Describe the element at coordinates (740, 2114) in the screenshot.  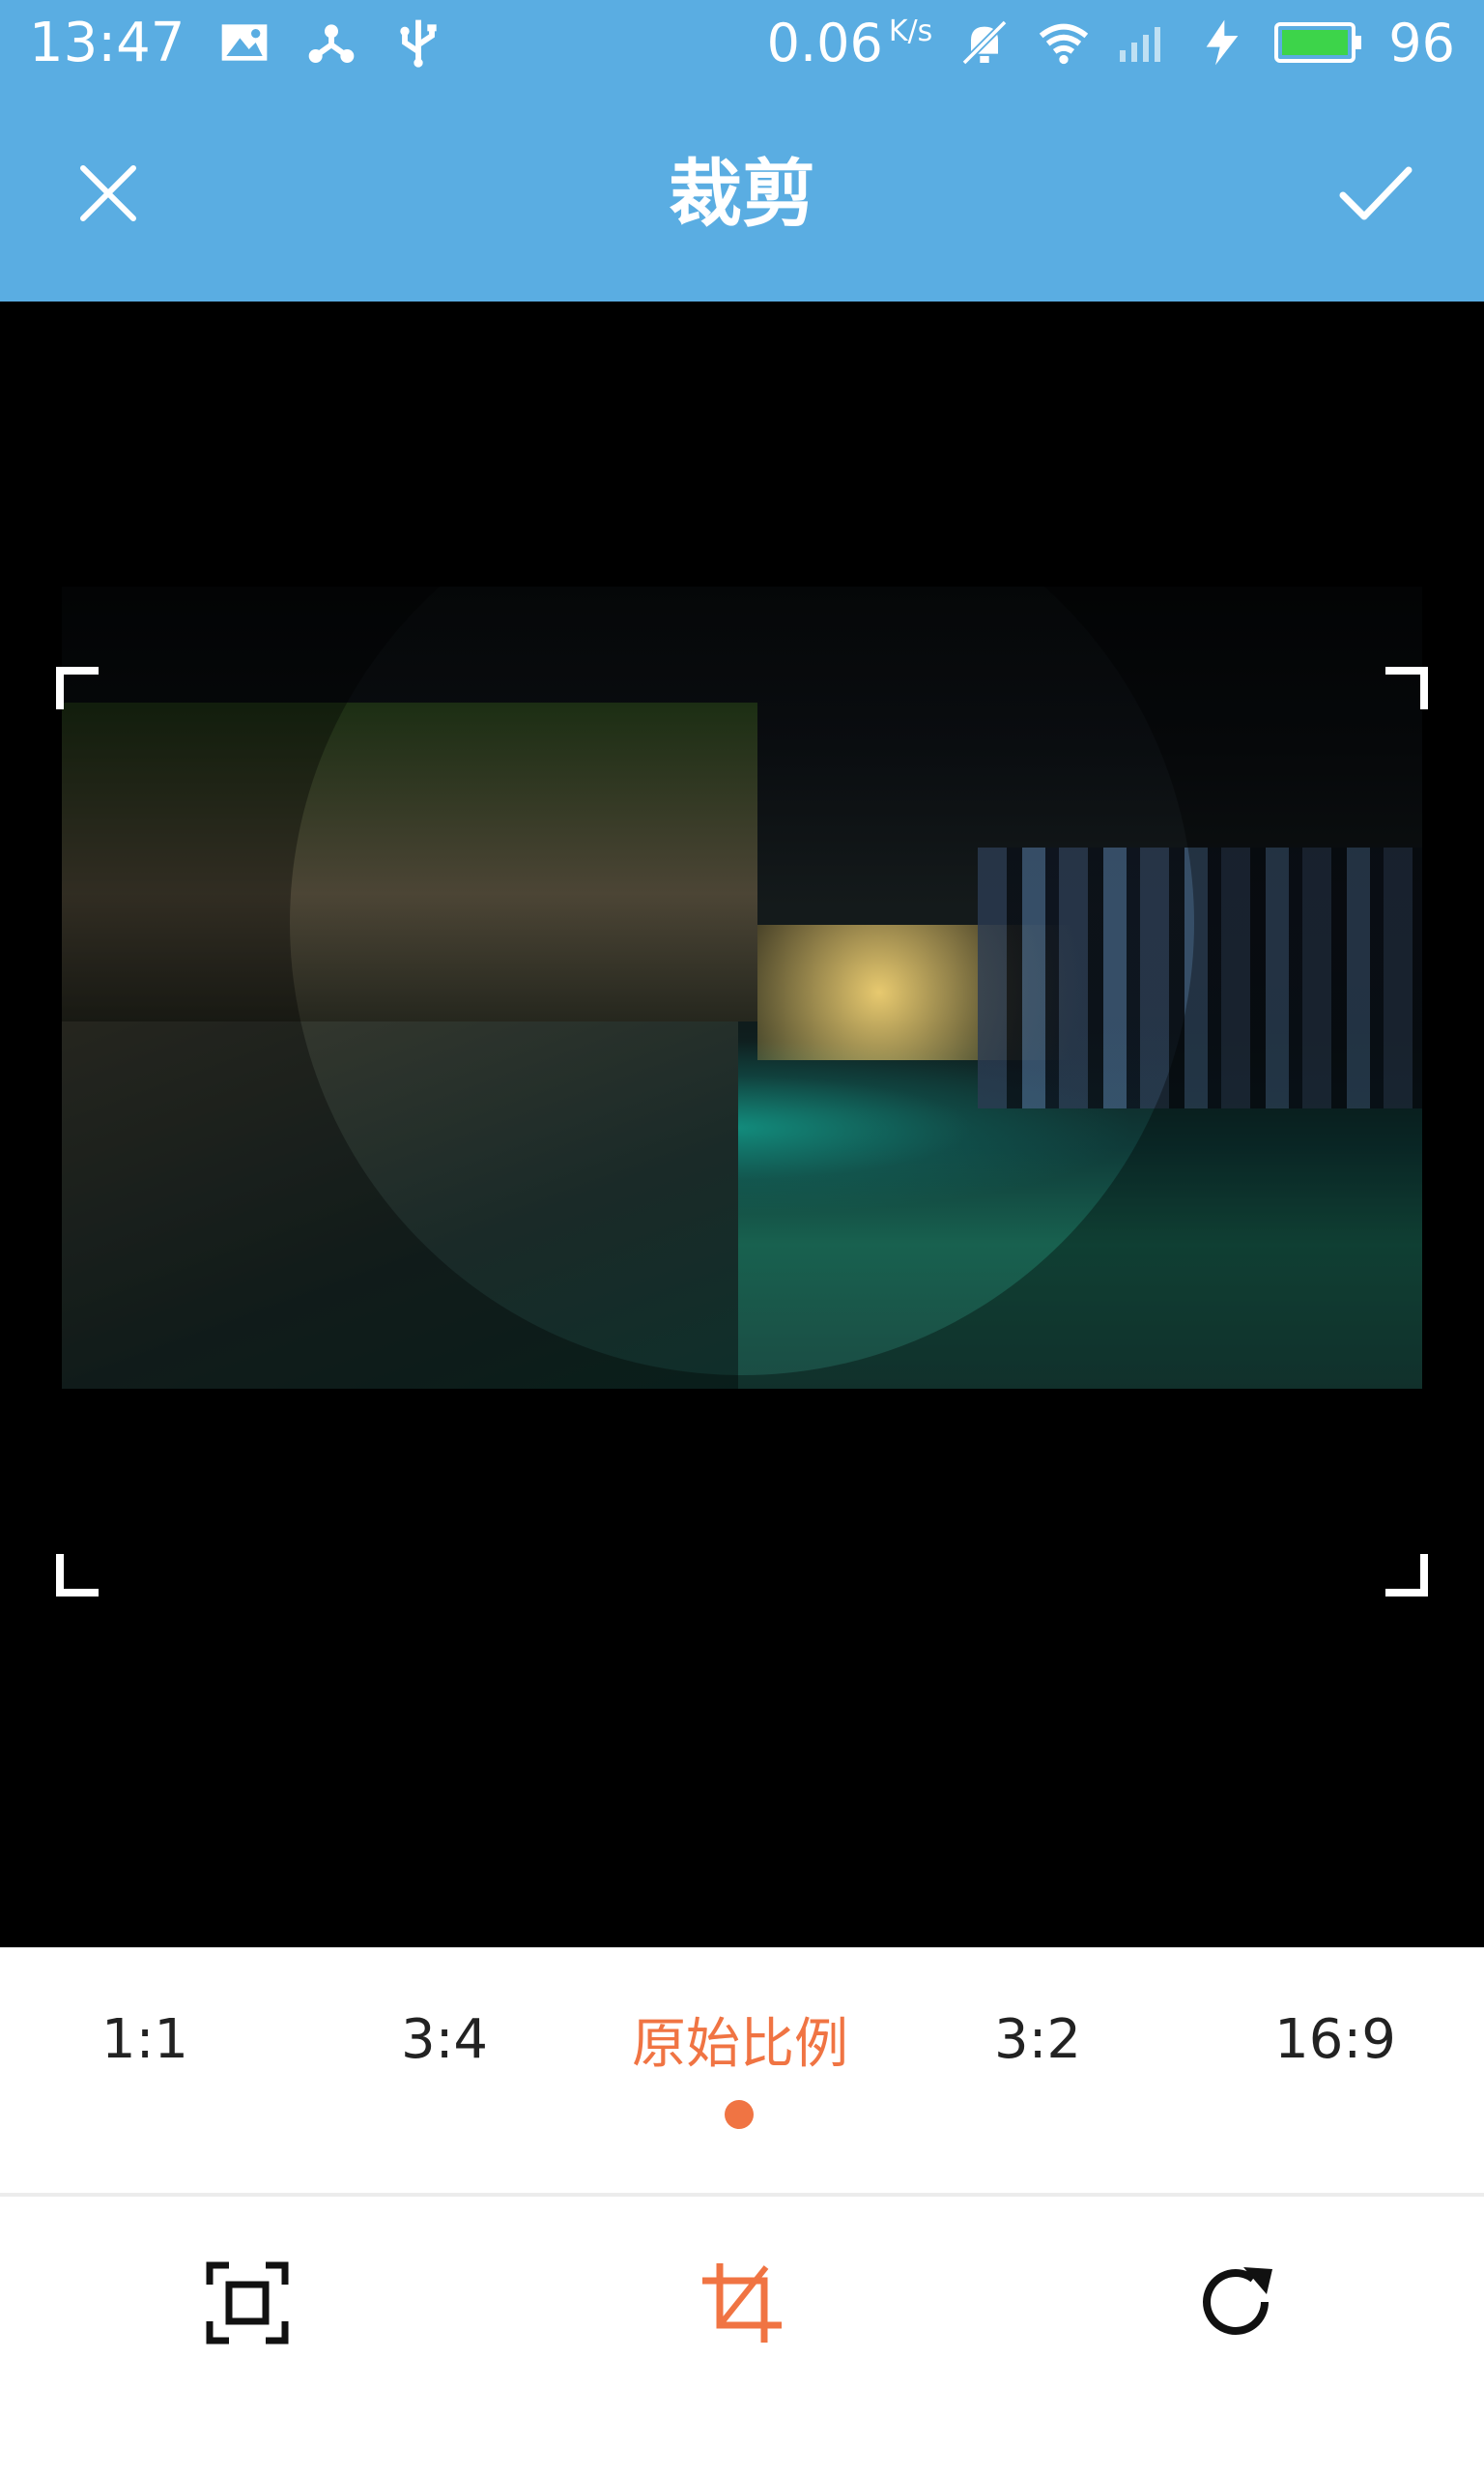
I see `selected-ratio-indicator` at that location.